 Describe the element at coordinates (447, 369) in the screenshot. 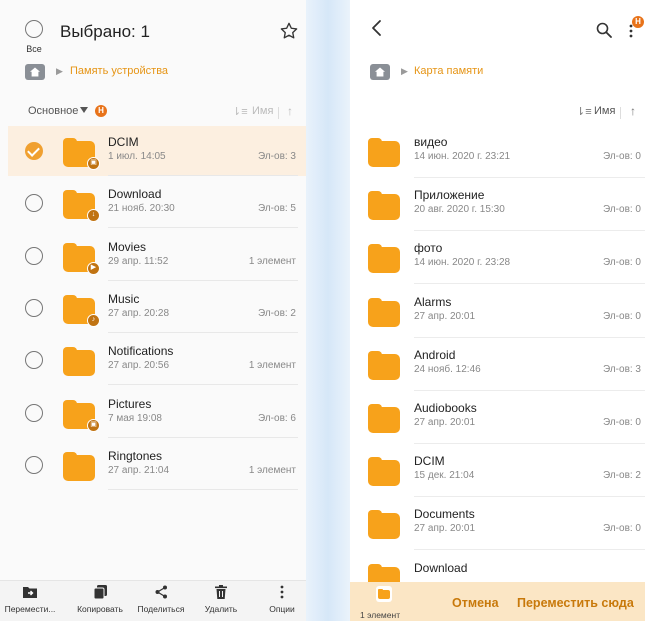

I see `item-date: 24 нояб. 12:46` at that location.